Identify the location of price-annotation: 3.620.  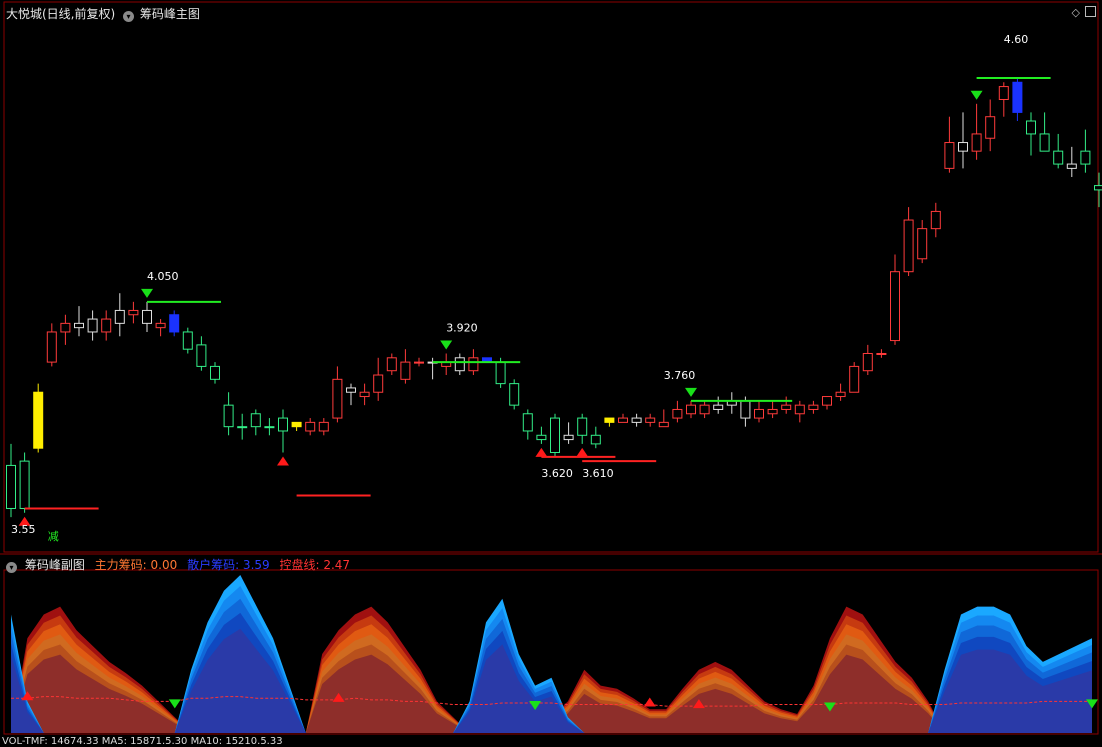
(557, 473).